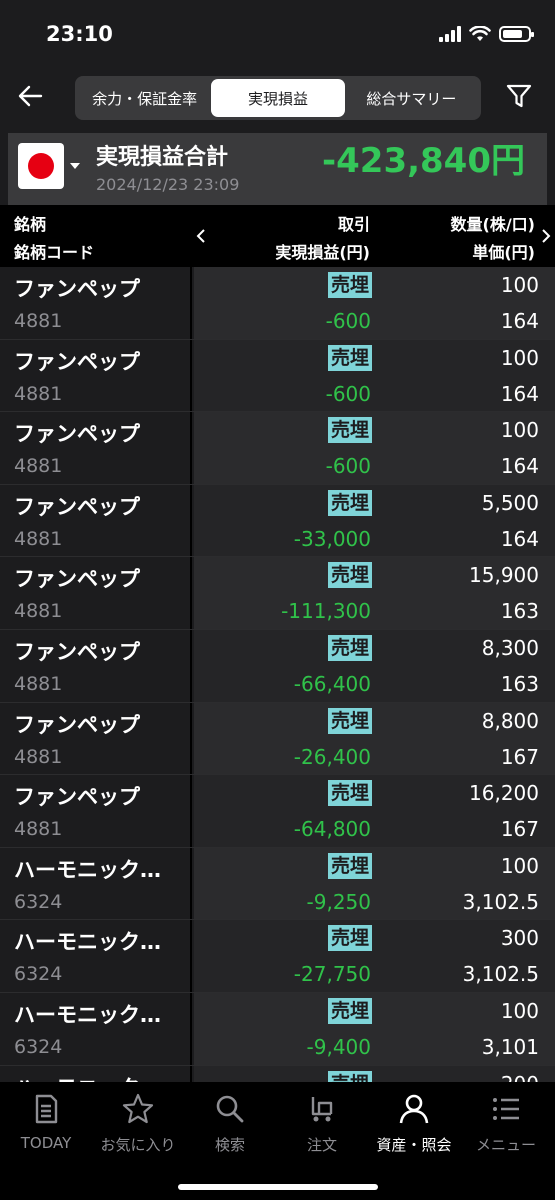 Image resolution: width=555 pixels, height=1200 pixels. What do you see at coordinates (374, 665) in the screenshot?
I see `row-right-cell: 売埋 -66,400 8,300 163` at bounding box center [374, 665].